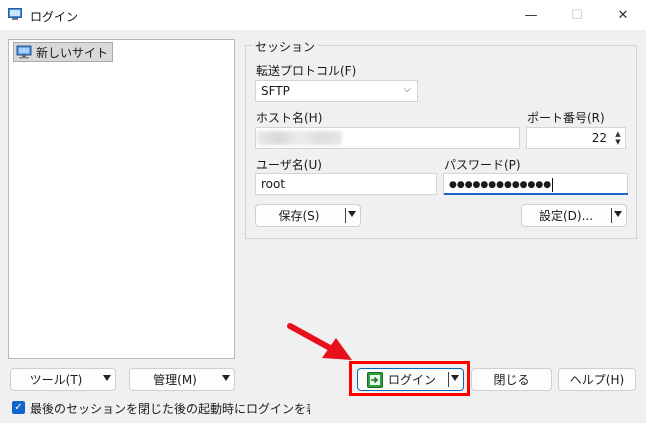 The height and width of the screenshot is (423, 646). Describe the element at coordinates (618, 138) in the screenshot. I see `spin-arrows-icon: ▲ ▼` at that location.